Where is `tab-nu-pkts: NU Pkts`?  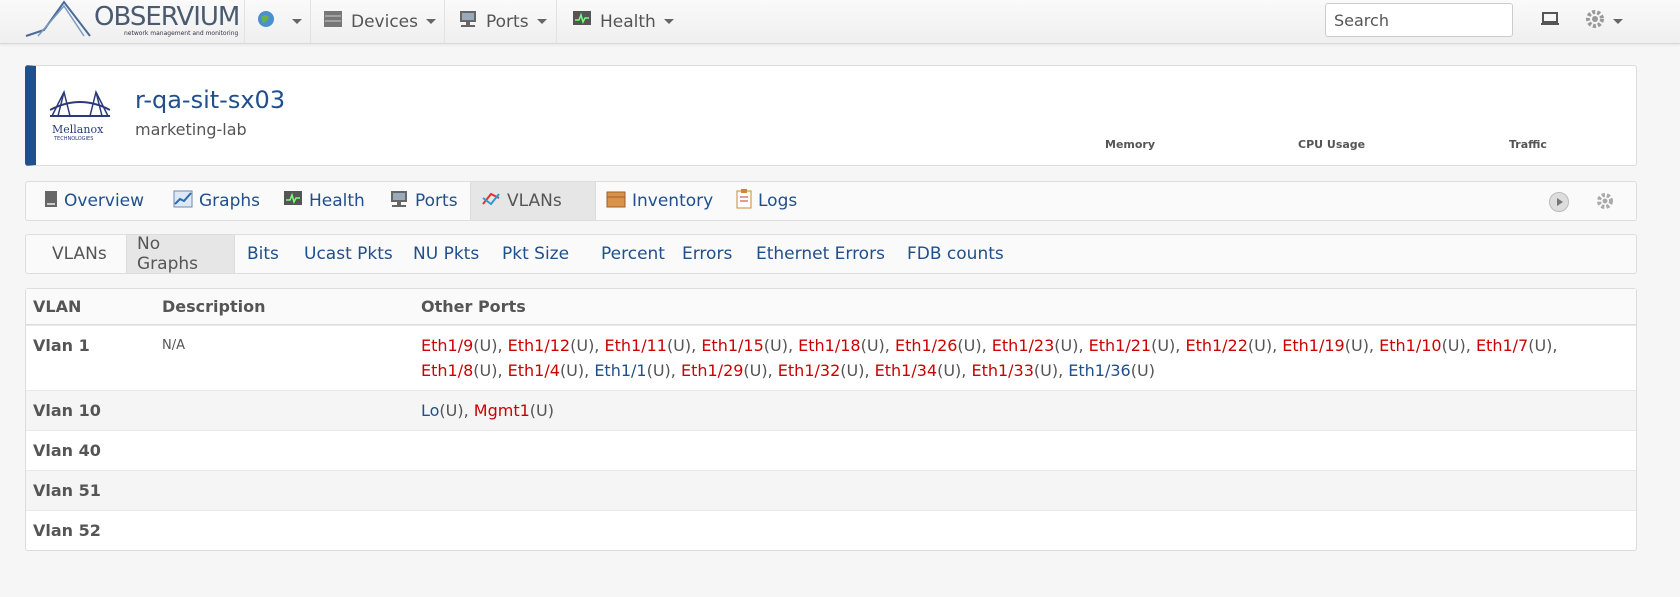 tab-nu-pkts: NU Pkts is located at coordinates (446, 254).